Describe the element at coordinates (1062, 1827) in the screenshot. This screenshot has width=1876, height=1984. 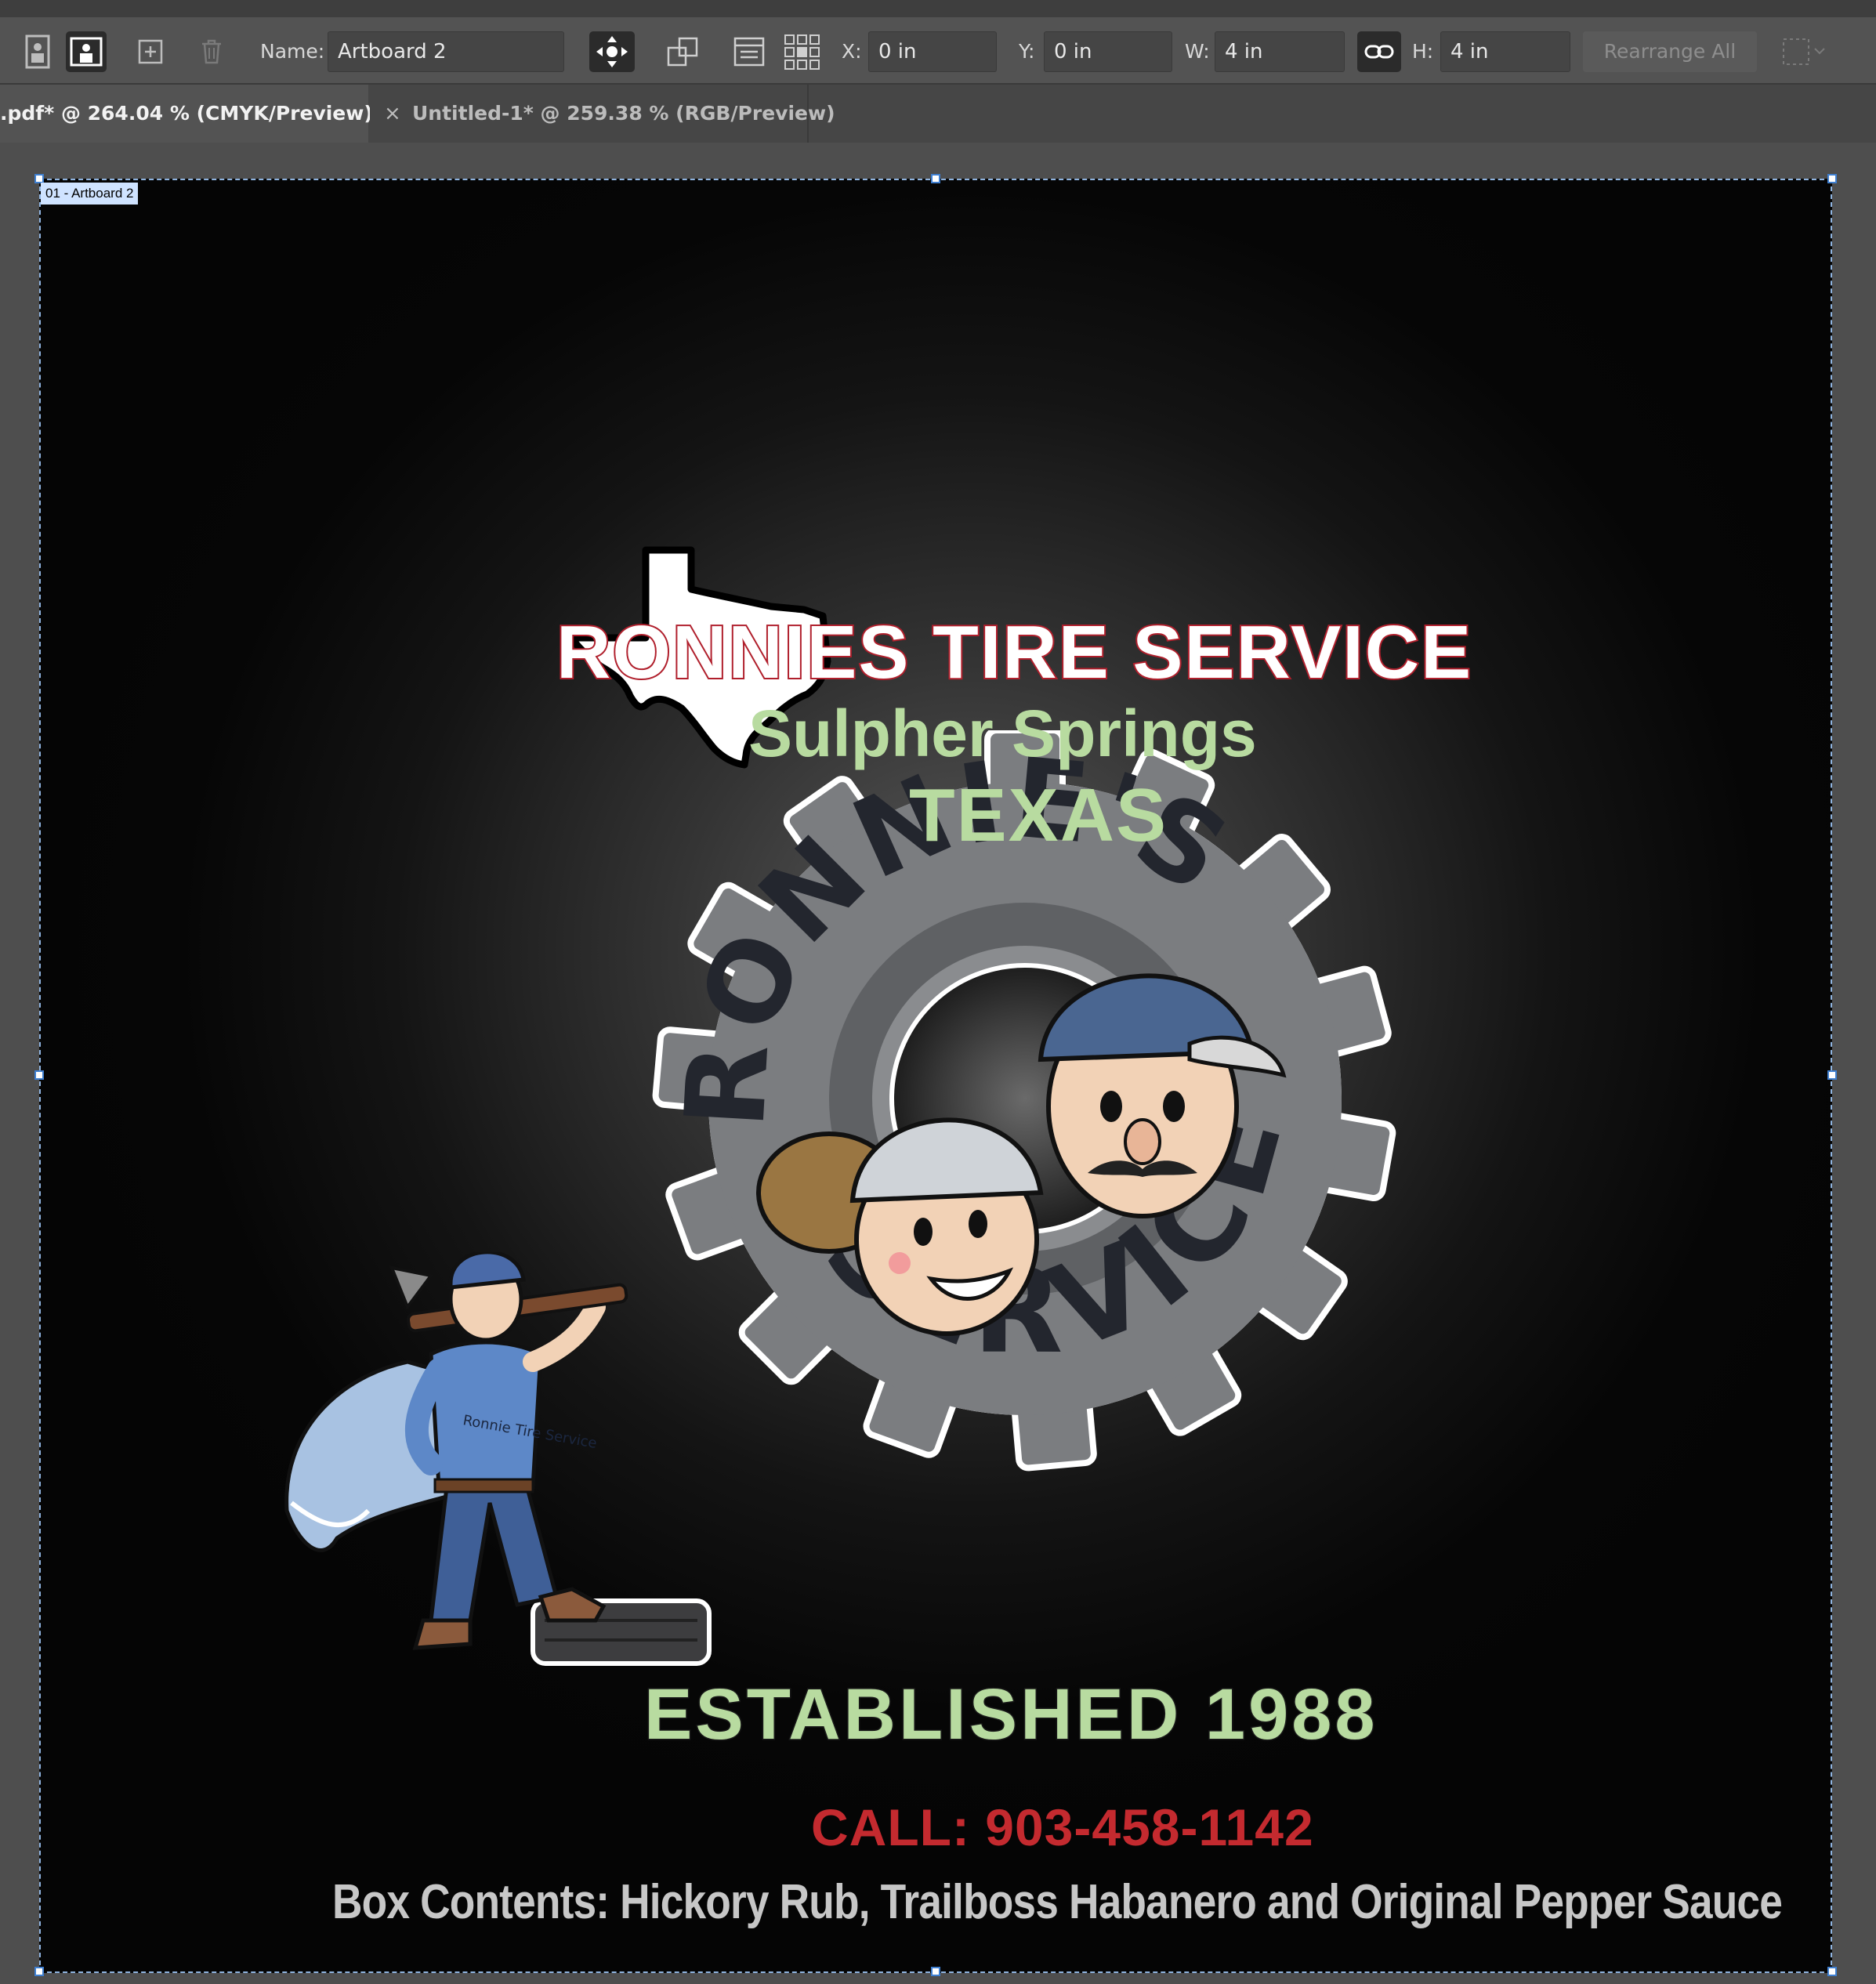
I see `phone-number-text: CALL: 903-458-1142` at that location.